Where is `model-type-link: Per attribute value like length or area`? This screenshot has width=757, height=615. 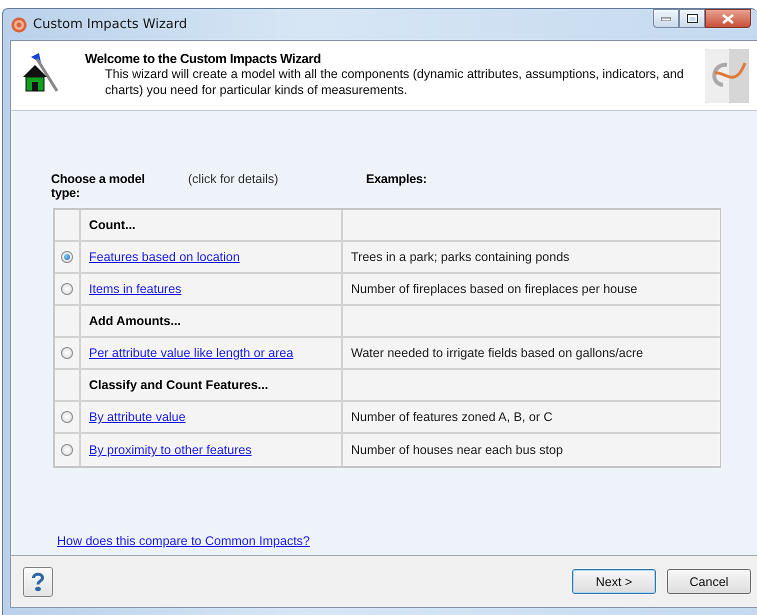 model-type-link: Per attribute value like length or area is located at coordinates (191, 353).